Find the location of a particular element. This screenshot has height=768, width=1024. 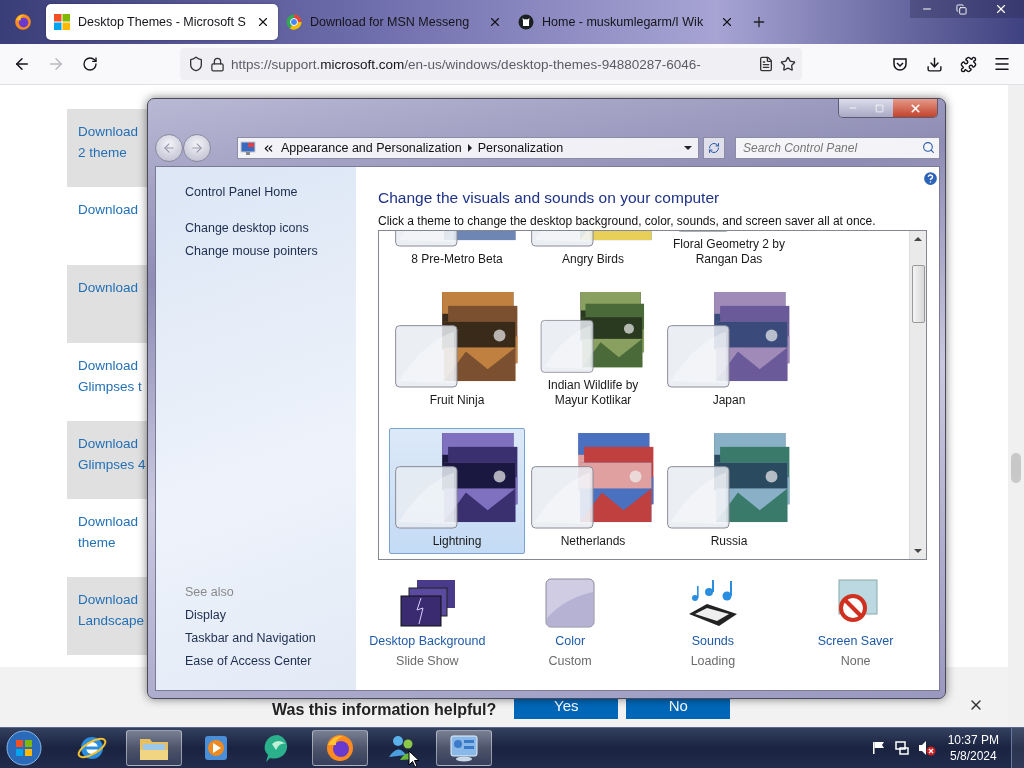

card-link: Landscape is located at coordinates (111, 620).